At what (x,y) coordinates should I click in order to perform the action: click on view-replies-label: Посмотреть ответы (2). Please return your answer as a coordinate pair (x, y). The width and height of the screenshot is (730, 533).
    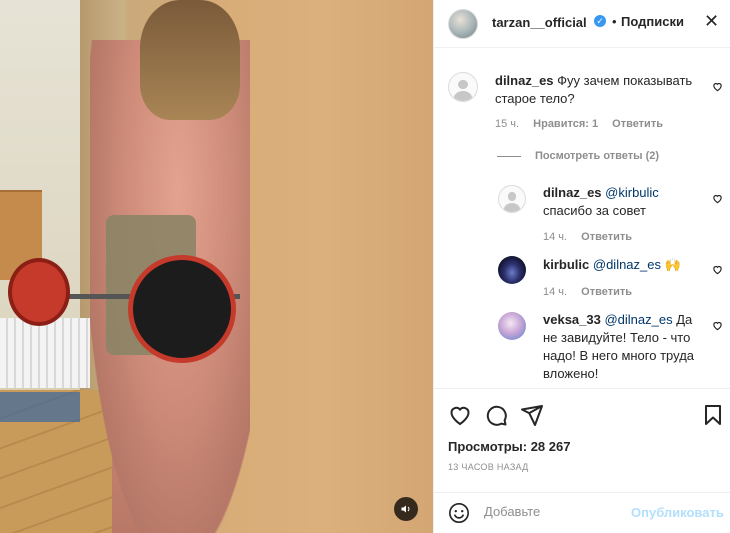
    Looking at the image, I should click on (597, 156).